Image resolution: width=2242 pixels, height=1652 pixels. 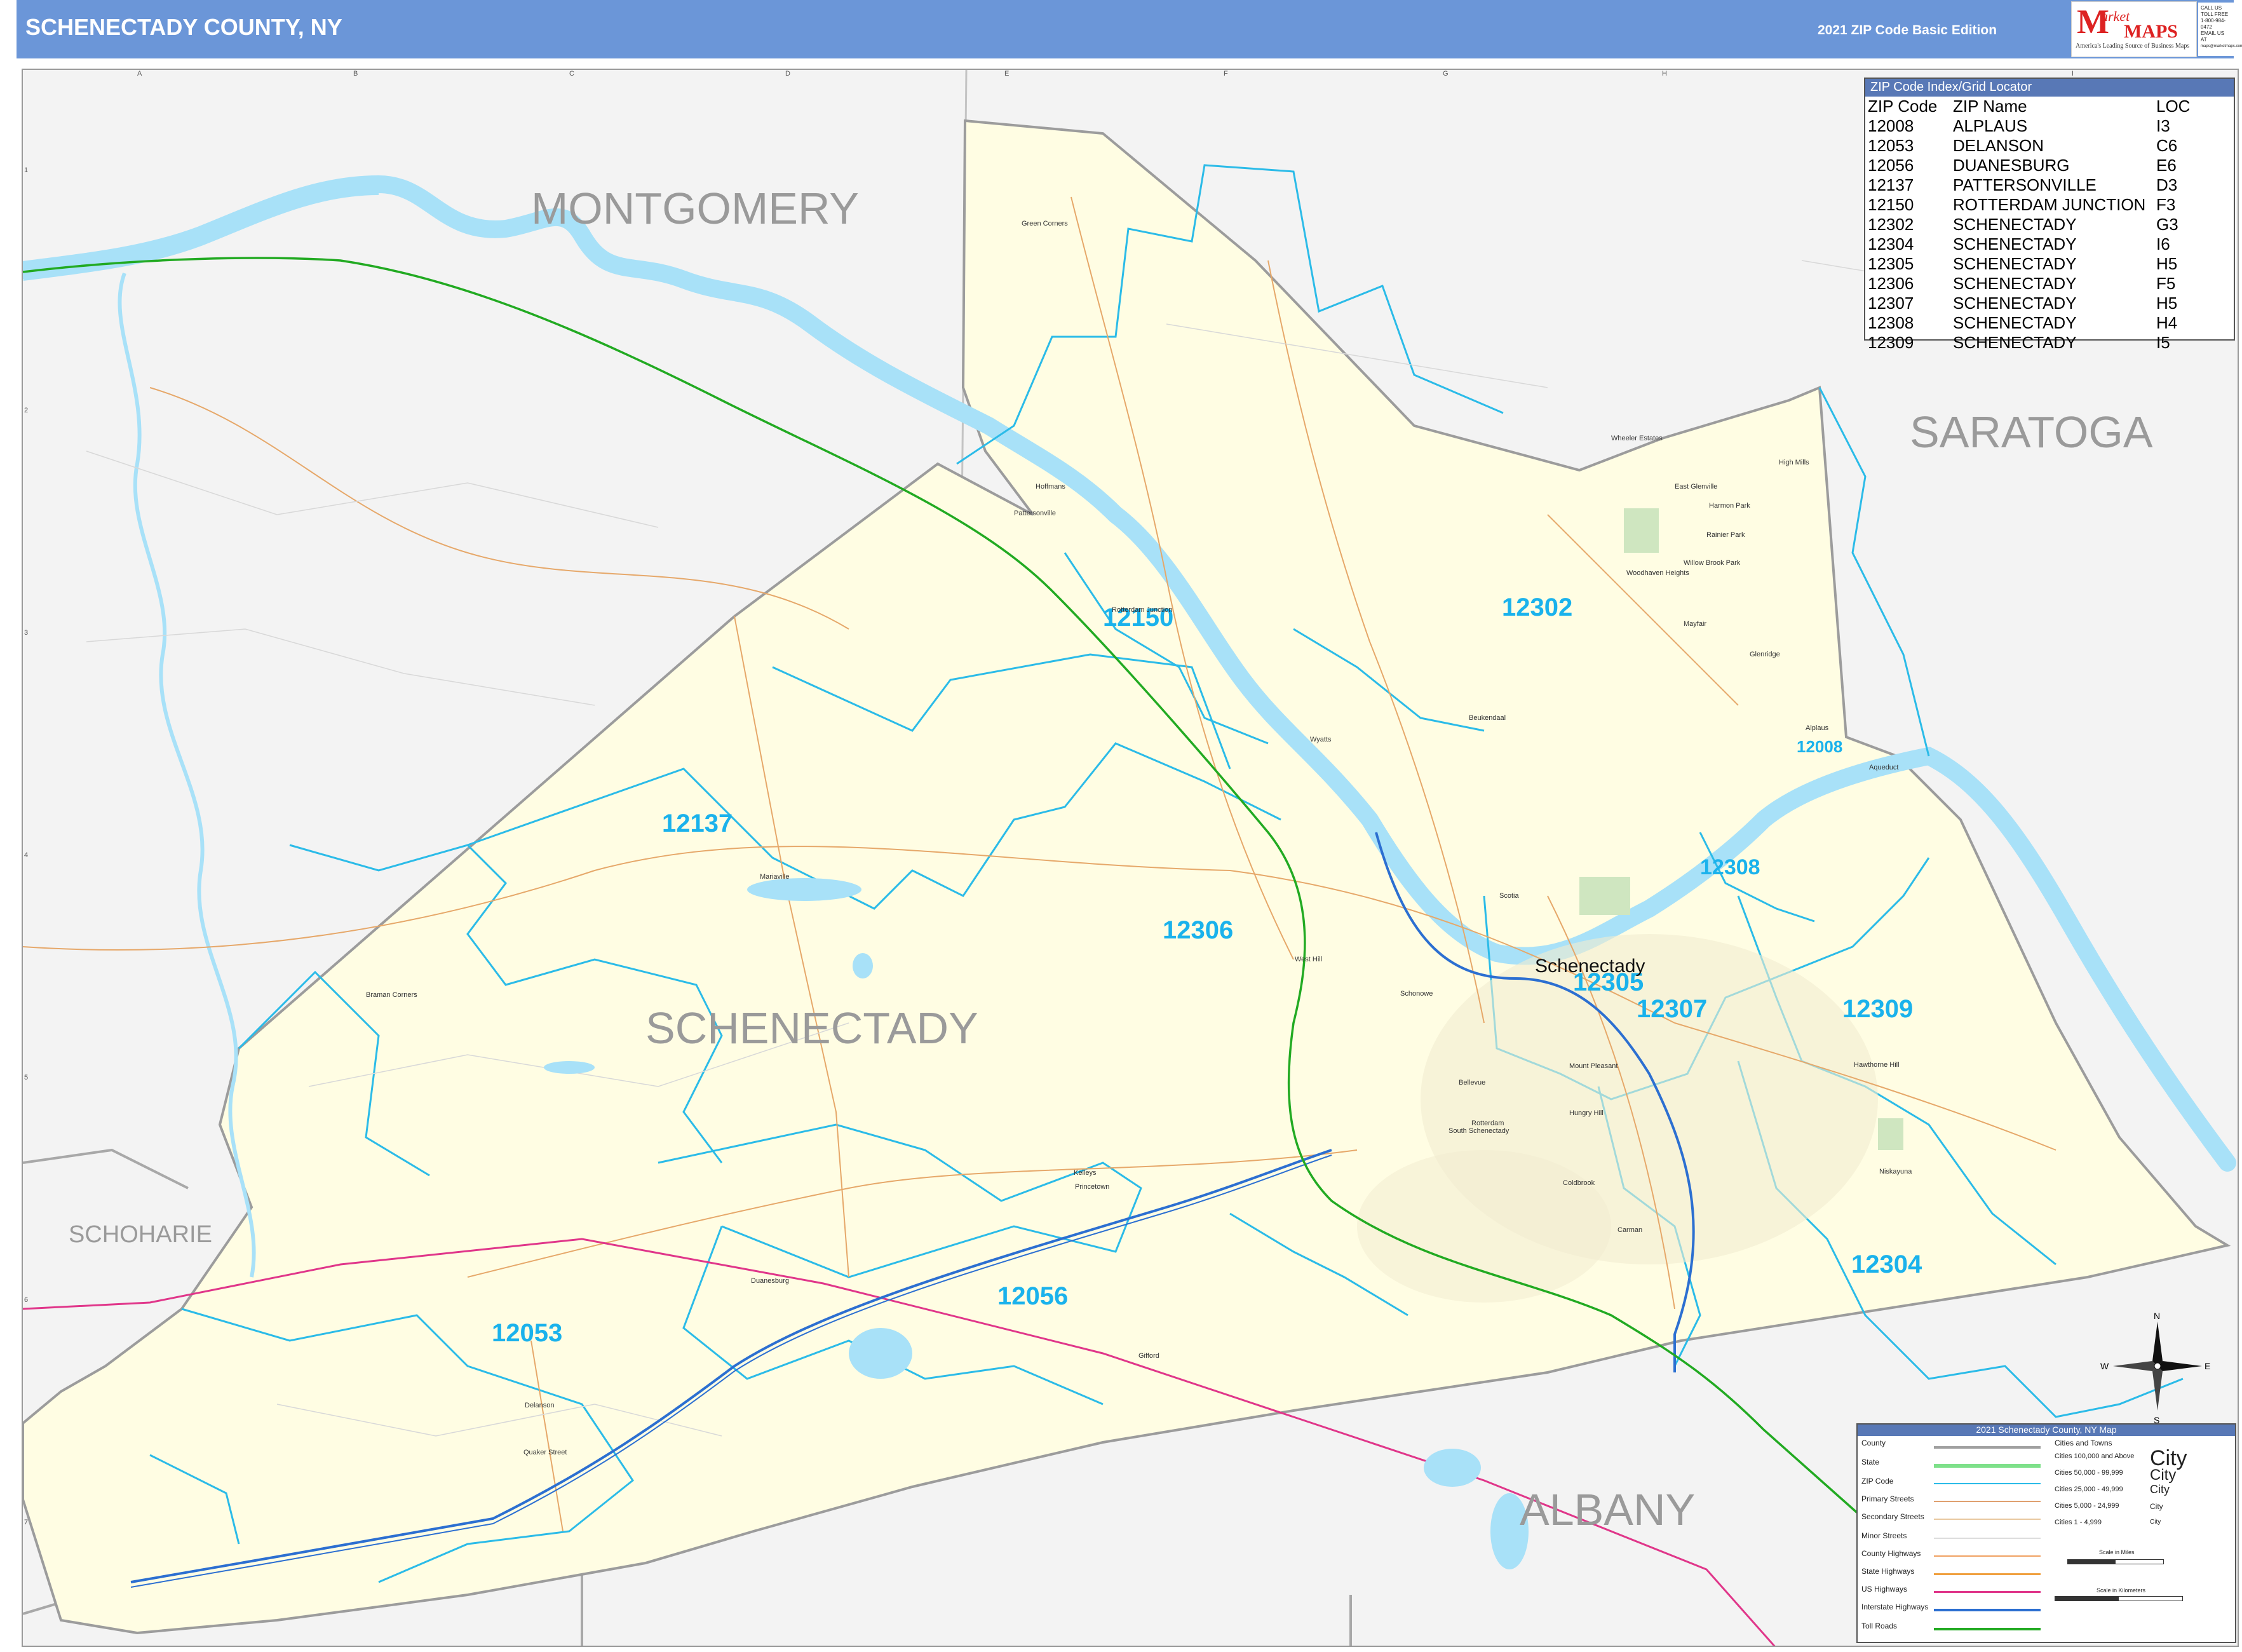 I want to click on place-label: Bellevue, so click(x=1472, y=1083).